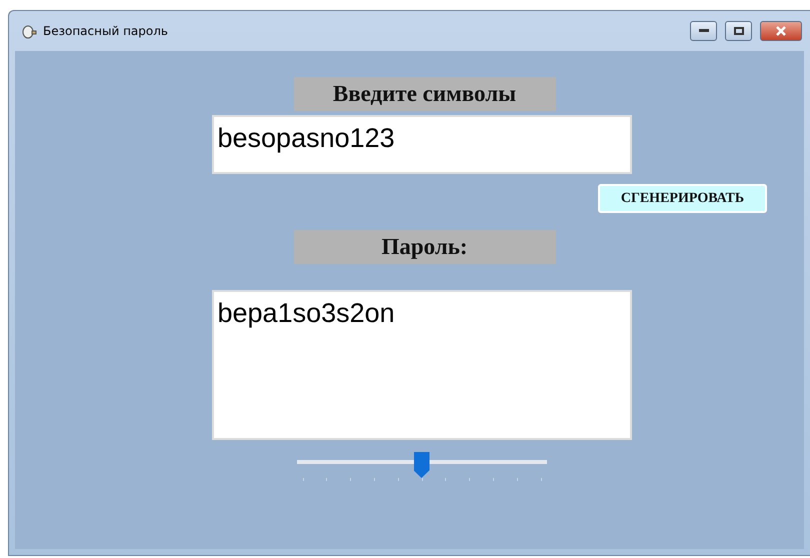 The image size is (810, 558). Describe the element at coordinates (29, 31) in the screenshot. I see `app-icon` at that location.